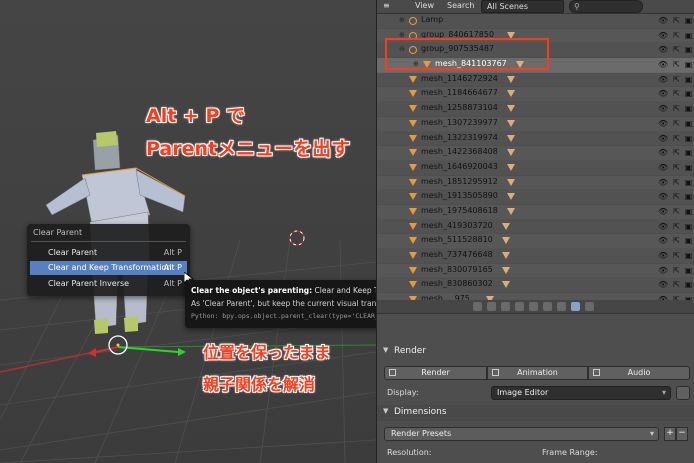 The height and width of the screenshot is (463, 694). What do you see at coordinates (519, 306) in the screenshot?
I see `constraints-tab-icon` at bounding box center [519, 306].